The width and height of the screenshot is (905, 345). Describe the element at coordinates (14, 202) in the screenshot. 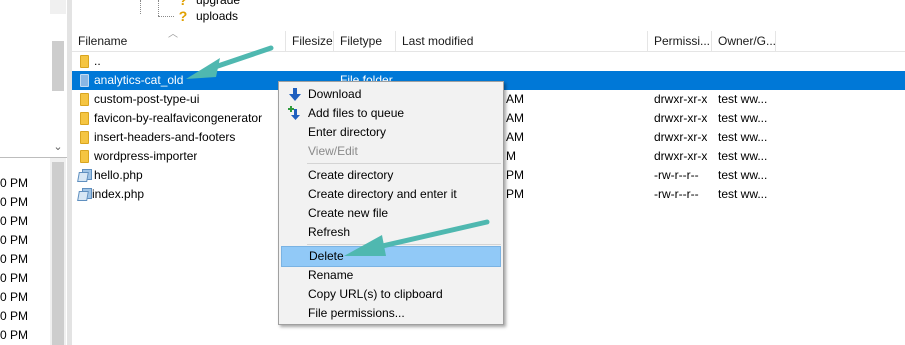

I see `left-time-2: 0 PM` at that location.